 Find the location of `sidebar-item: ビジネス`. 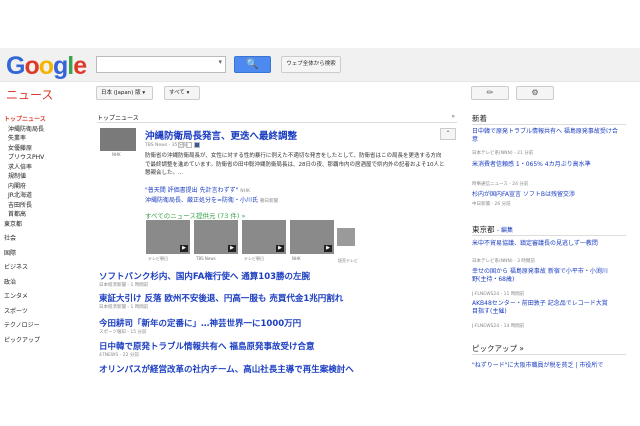

sidebar-item: ビジネス is located at coordinates (25, 268).